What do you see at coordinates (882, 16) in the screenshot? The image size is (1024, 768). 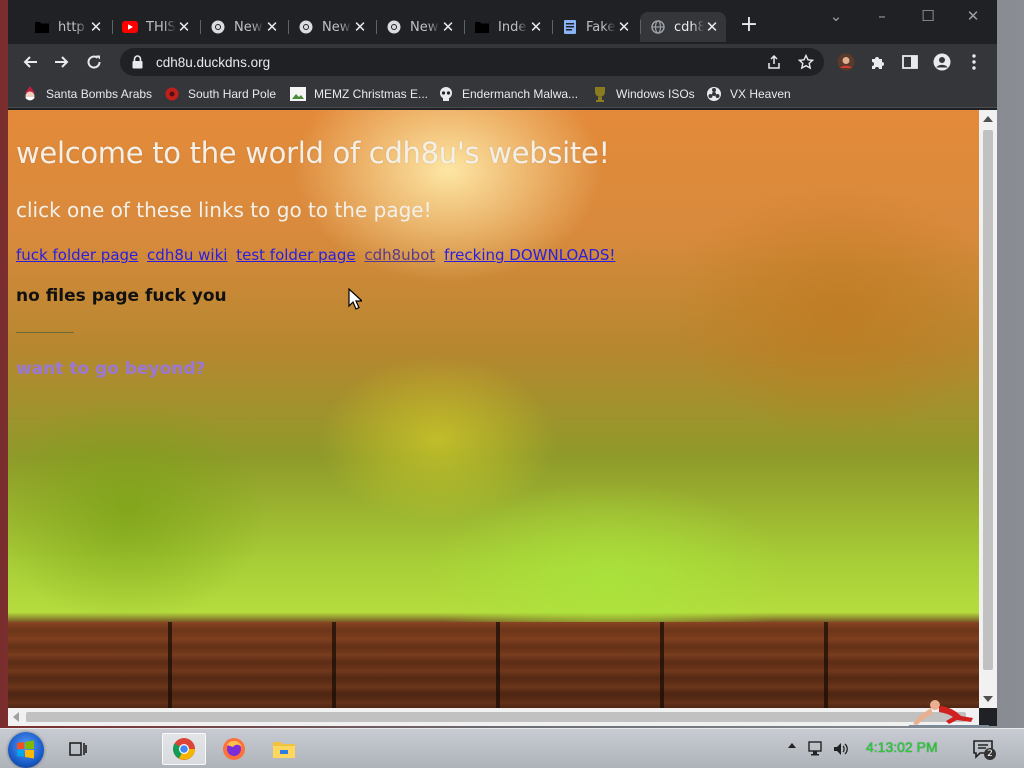 I see `minimize-icon: –` at bounding box center [882, 16].